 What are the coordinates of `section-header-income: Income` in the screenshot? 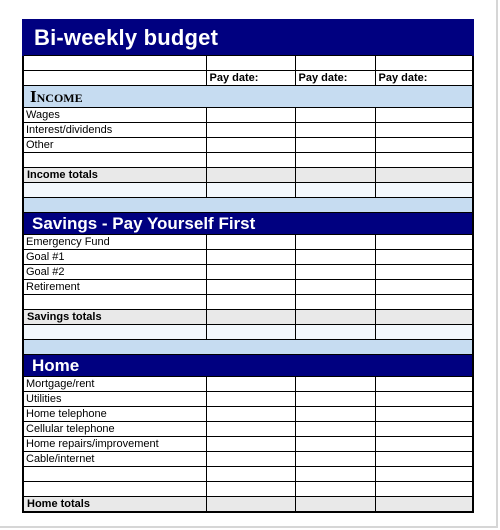 It's located at (248, 96).